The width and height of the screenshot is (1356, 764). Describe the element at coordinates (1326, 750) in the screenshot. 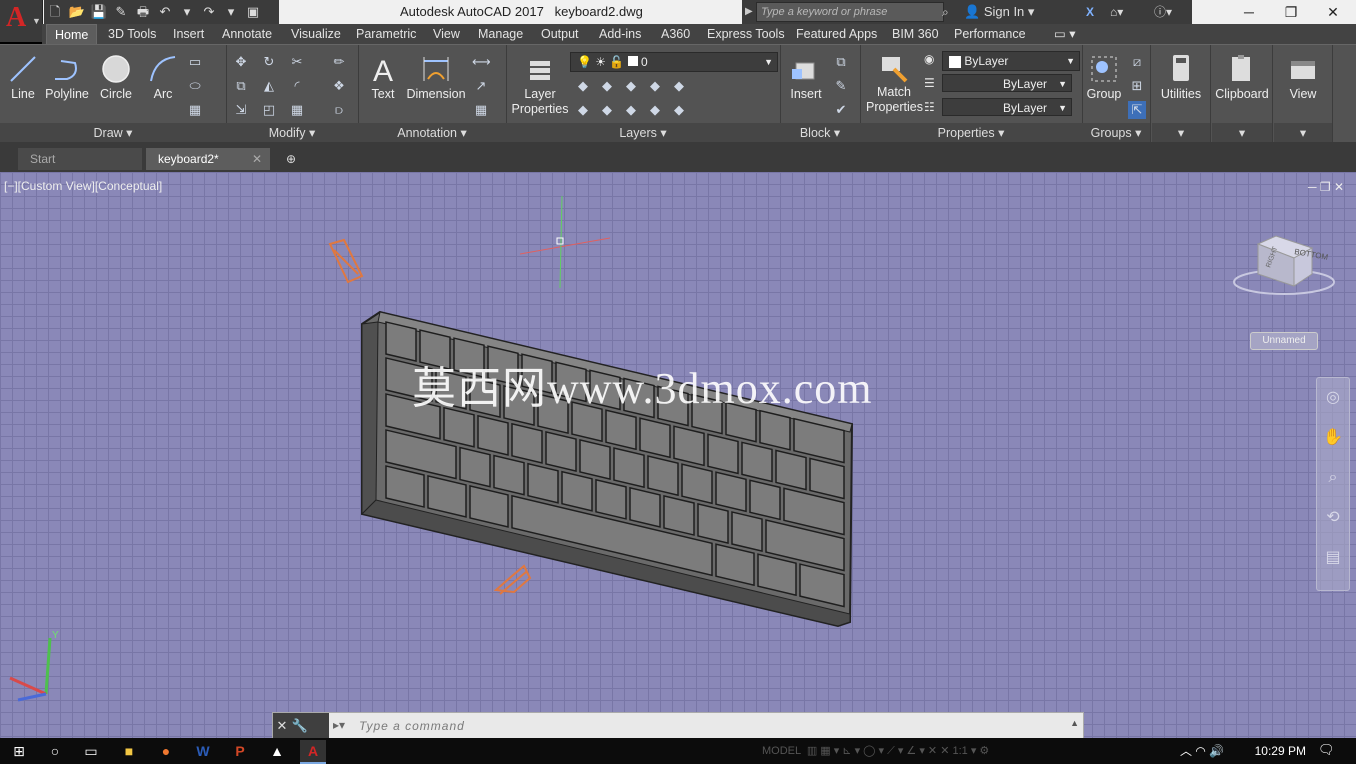

I see `notifications-icon: 🗨` at that location.